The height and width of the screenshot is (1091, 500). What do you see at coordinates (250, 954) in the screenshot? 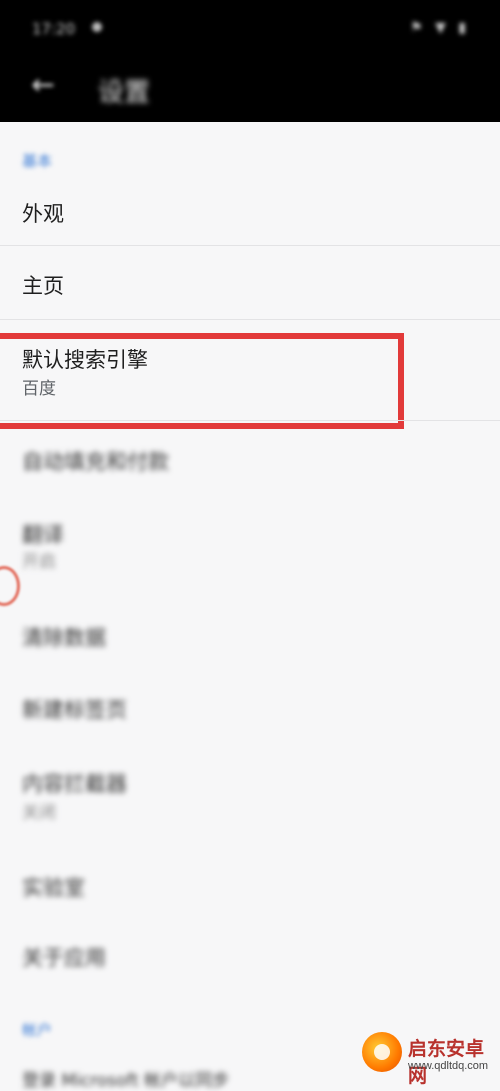
I see `settings-item-about: 关于应用` at bounding box center [250, 954].